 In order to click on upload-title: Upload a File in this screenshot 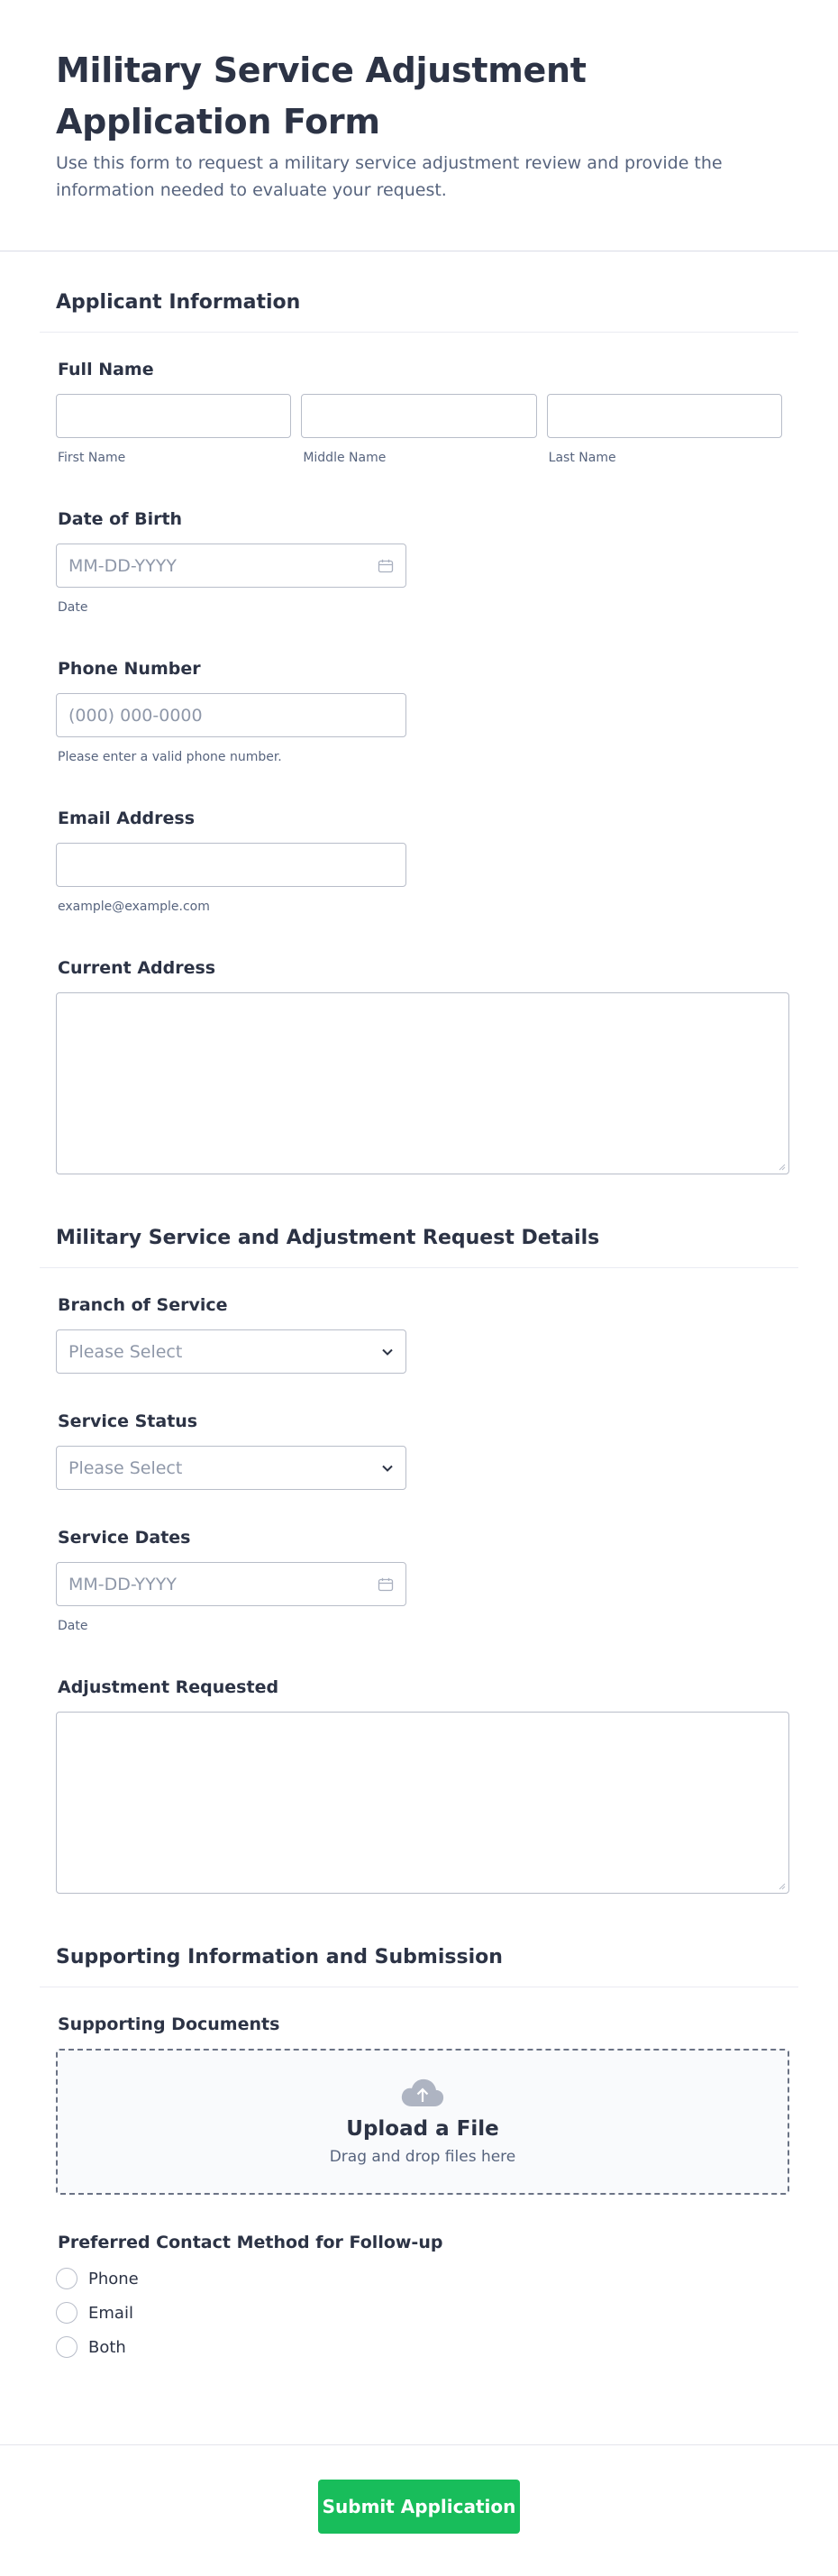, I will do `click(423, 2129)`.